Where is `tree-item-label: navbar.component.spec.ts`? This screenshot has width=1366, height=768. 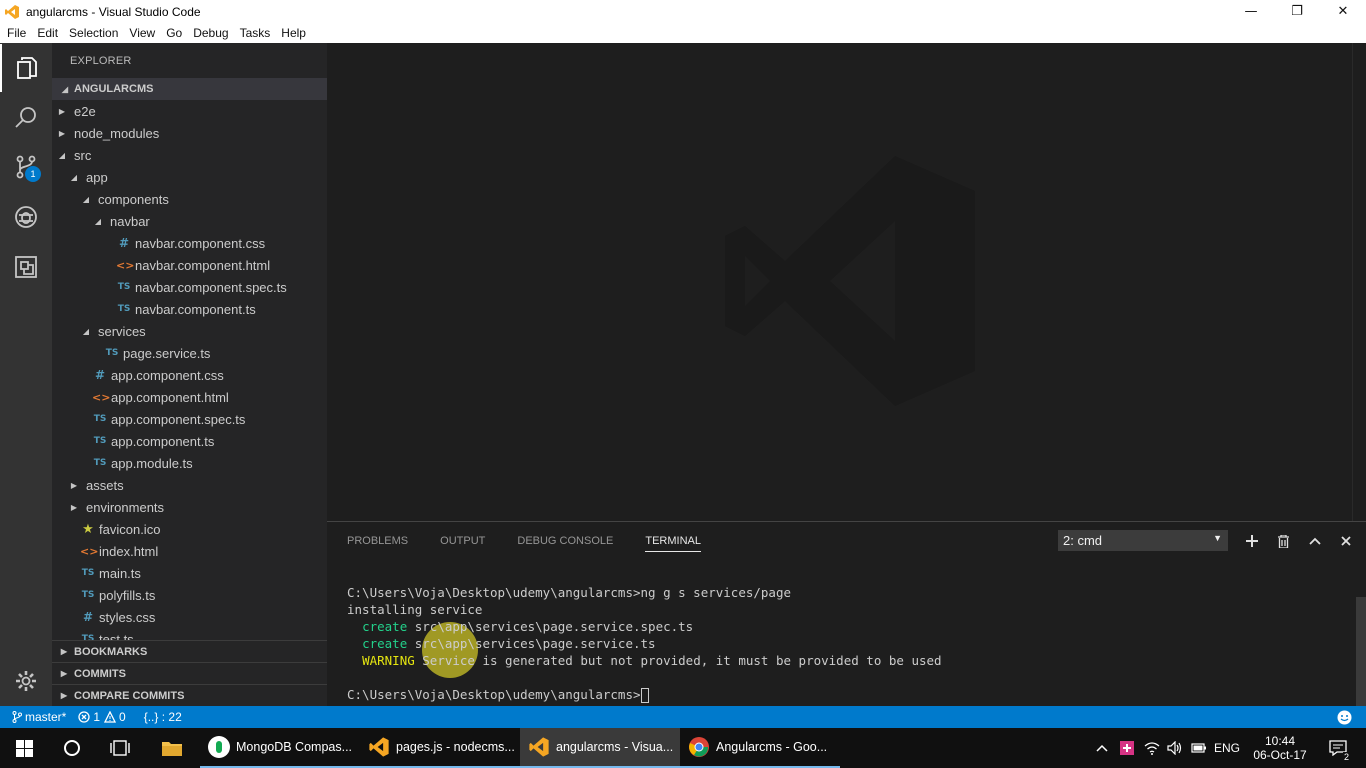
tree-item-label: navbar.component.spec.ts is located at coordinates (211, 287).